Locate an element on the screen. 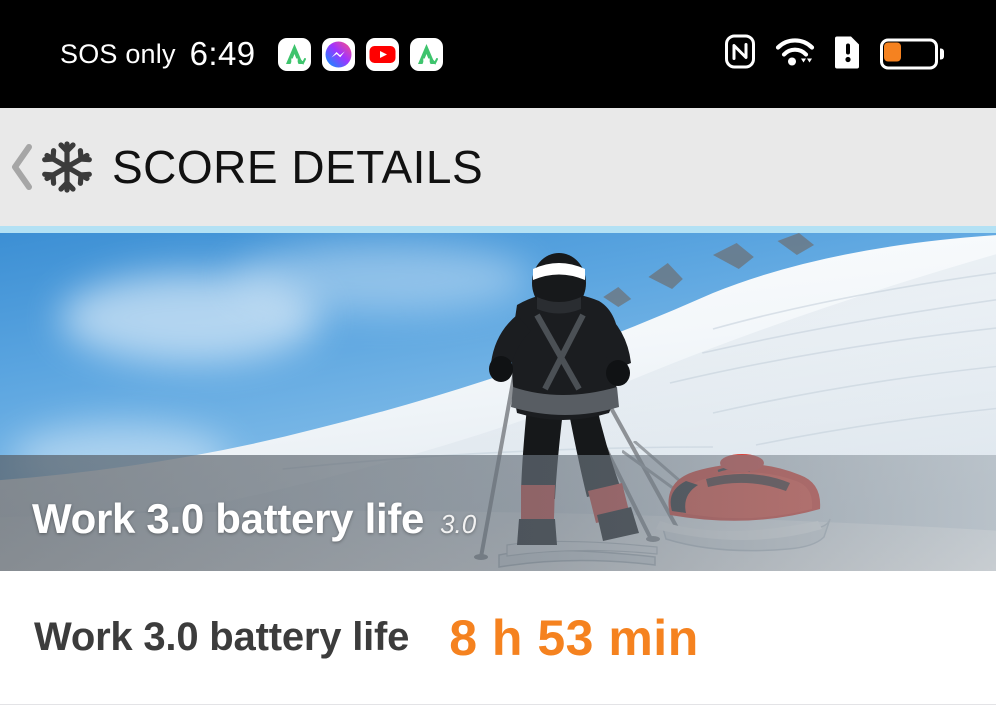  result-label: Work 3.0 battery life is located at coordinates (222, 637).